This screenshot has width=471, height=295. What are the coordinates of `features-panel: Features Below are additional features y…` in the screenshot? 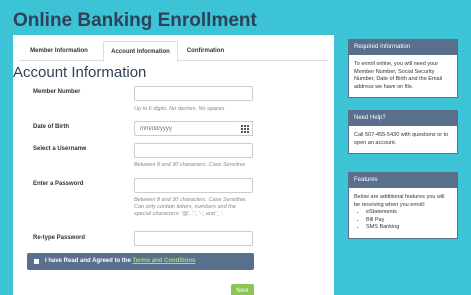 It's located at (403, 205).